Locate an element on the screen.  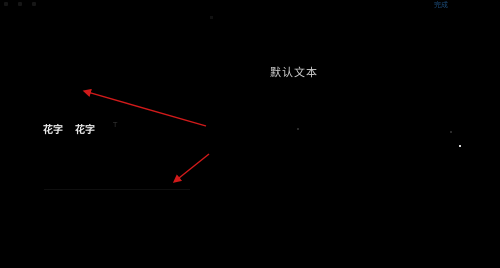
top-mark is located at coordinates (211, 17).